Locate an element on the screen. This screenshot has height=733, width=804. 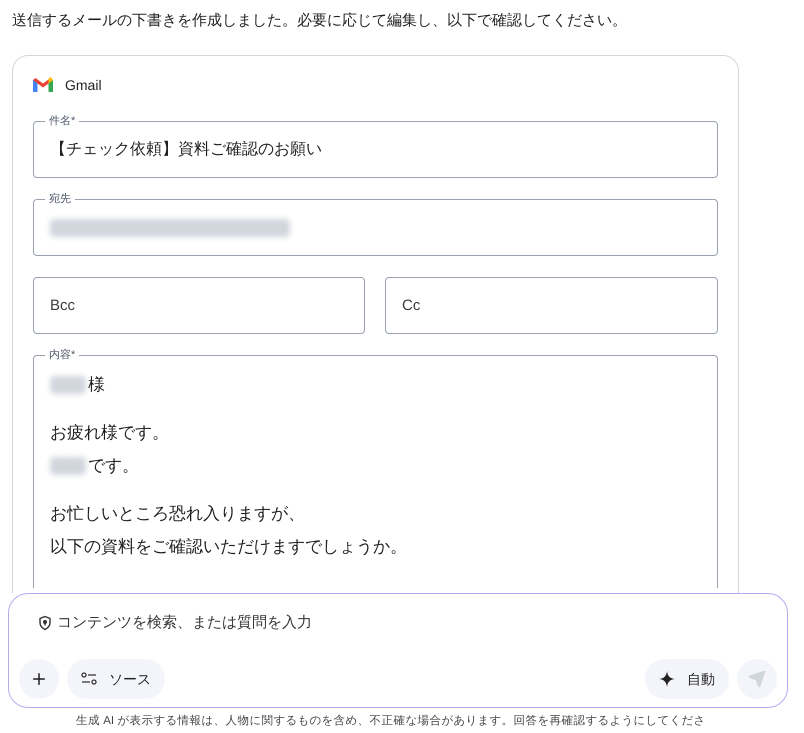
add-button is located at coordinates (39, 679).